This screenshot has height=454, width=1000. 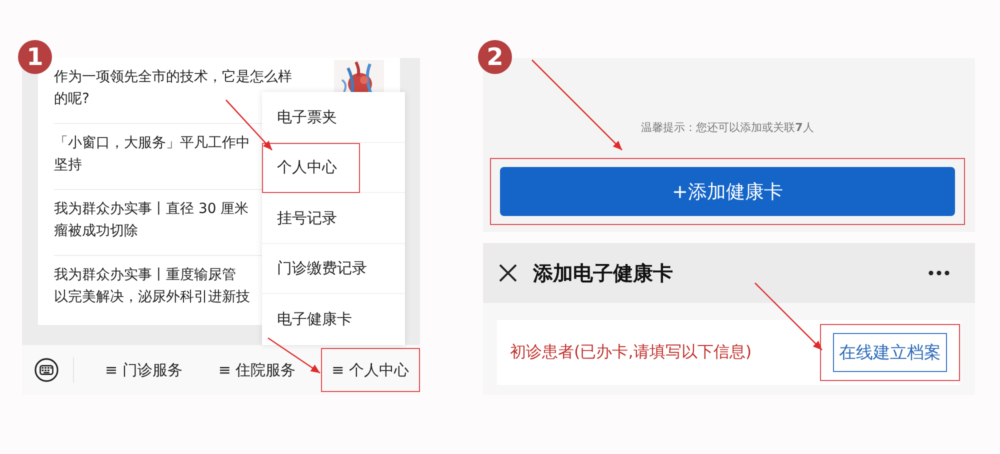 What do you see at coordinates (311, 218) in the screenshot?
I see `menu-item: 挂号记录` at bounding box center [311, 218].